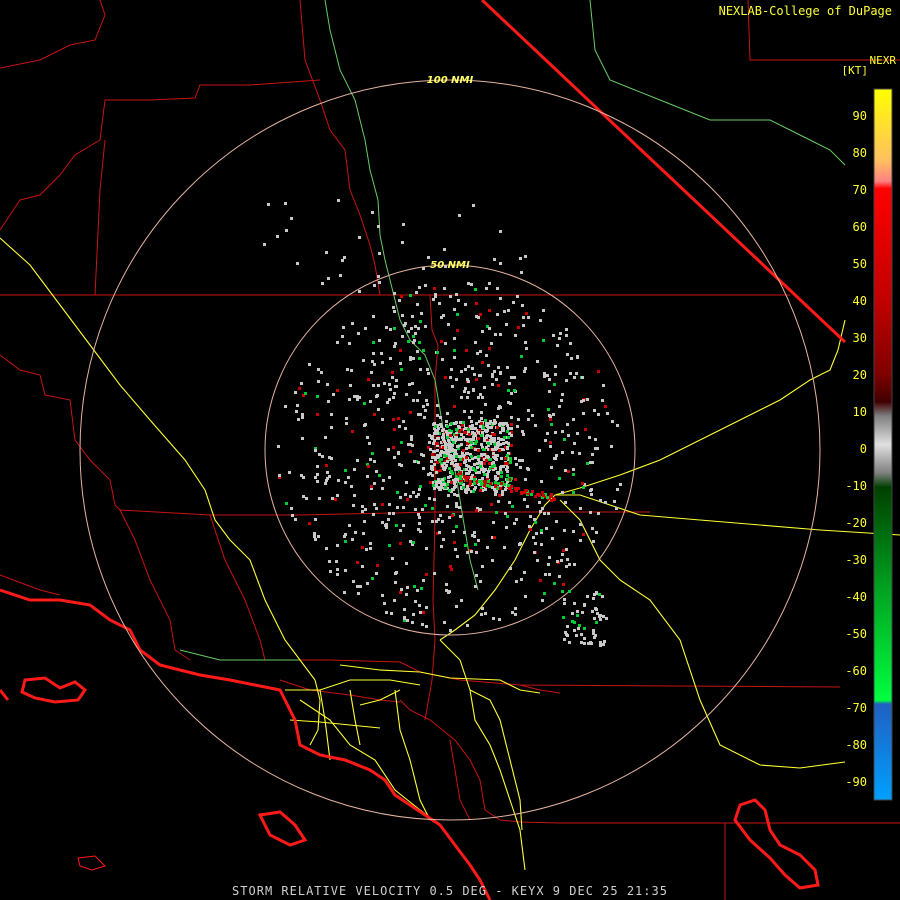 The height and width of the screenshot is (900, 900). I want to click on color-scale-tick: 60, so click(860, 227).